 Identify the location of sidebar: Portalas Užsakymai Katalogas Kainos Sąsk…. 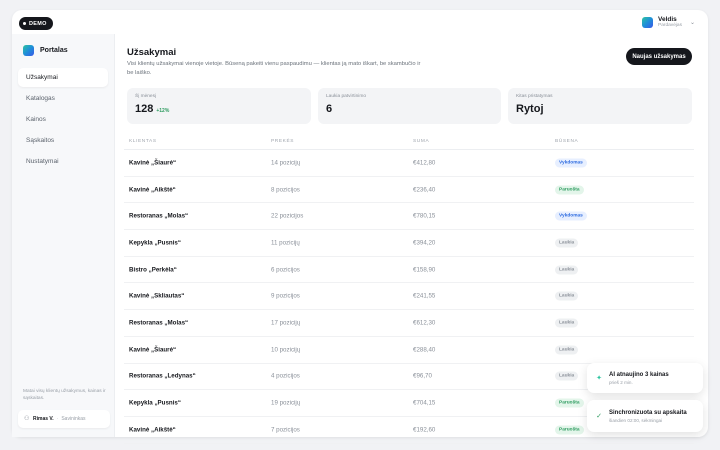
(63, 235).